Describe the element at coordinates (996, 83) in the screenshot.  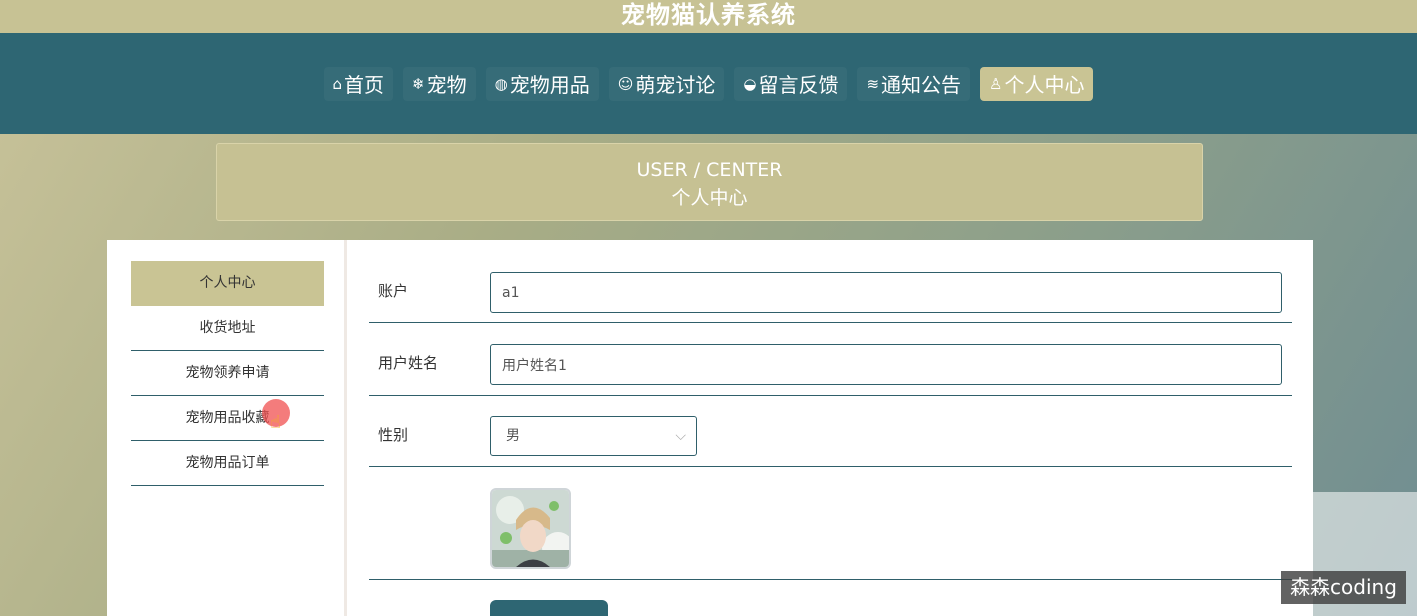
I see `user-icon: ♙` at that location.